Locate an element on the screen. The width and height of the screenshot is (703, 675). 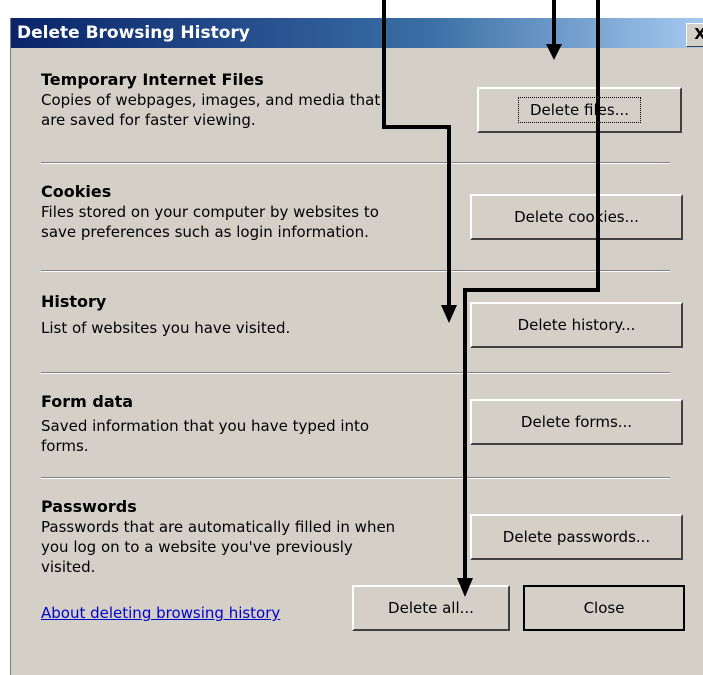
close-icon: X is located at coordinates (694, 35).